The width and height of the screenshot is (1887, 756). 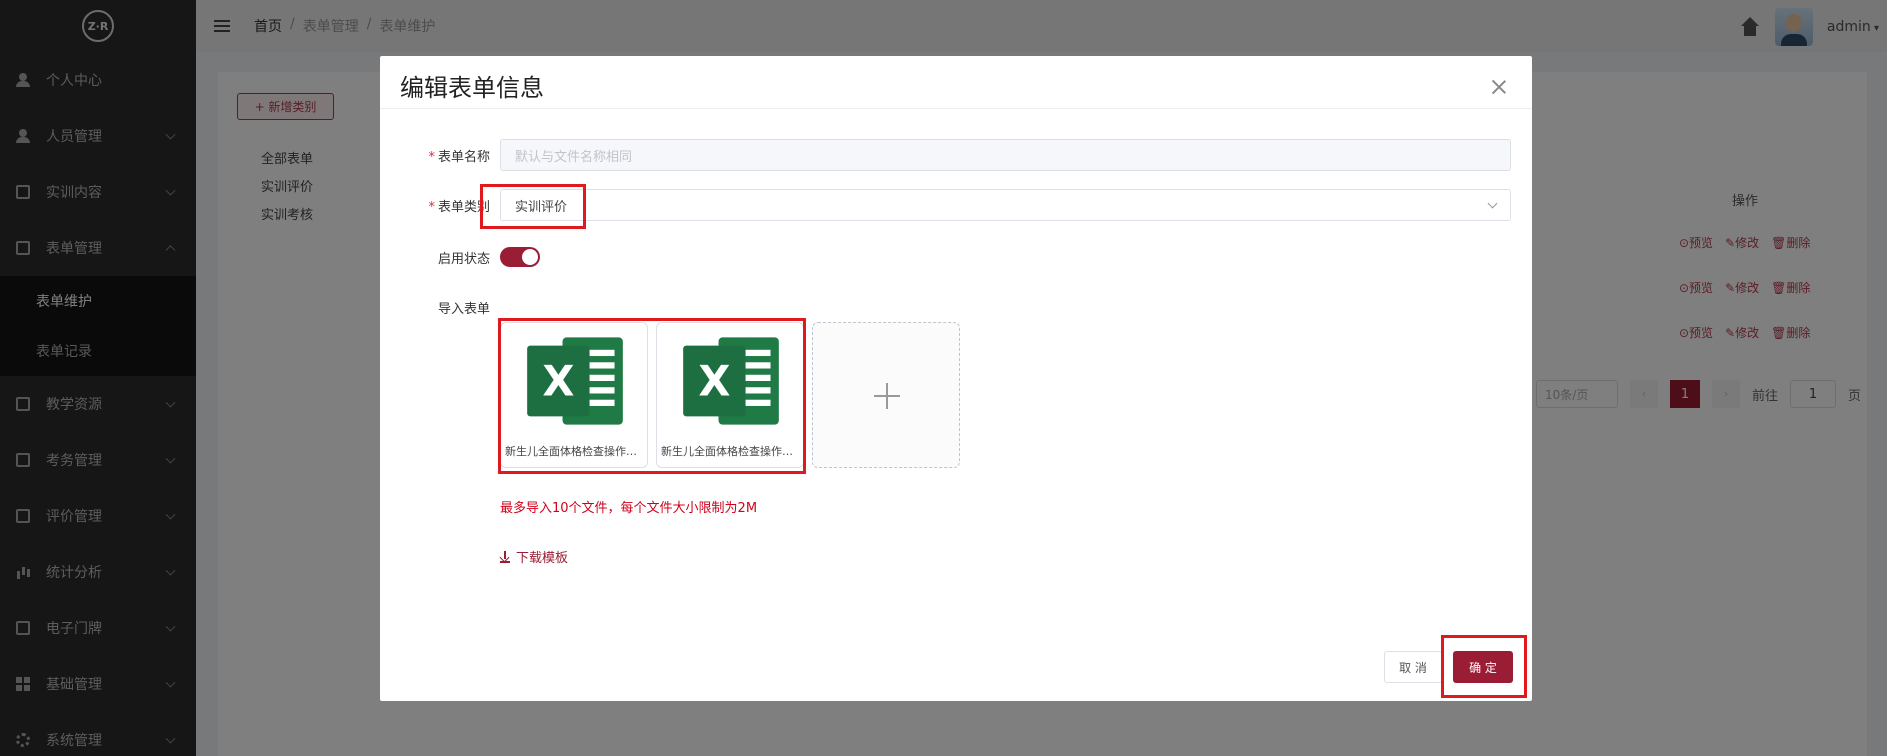 I want to click on status-label: 启用状态, so click(x=463, y=259).